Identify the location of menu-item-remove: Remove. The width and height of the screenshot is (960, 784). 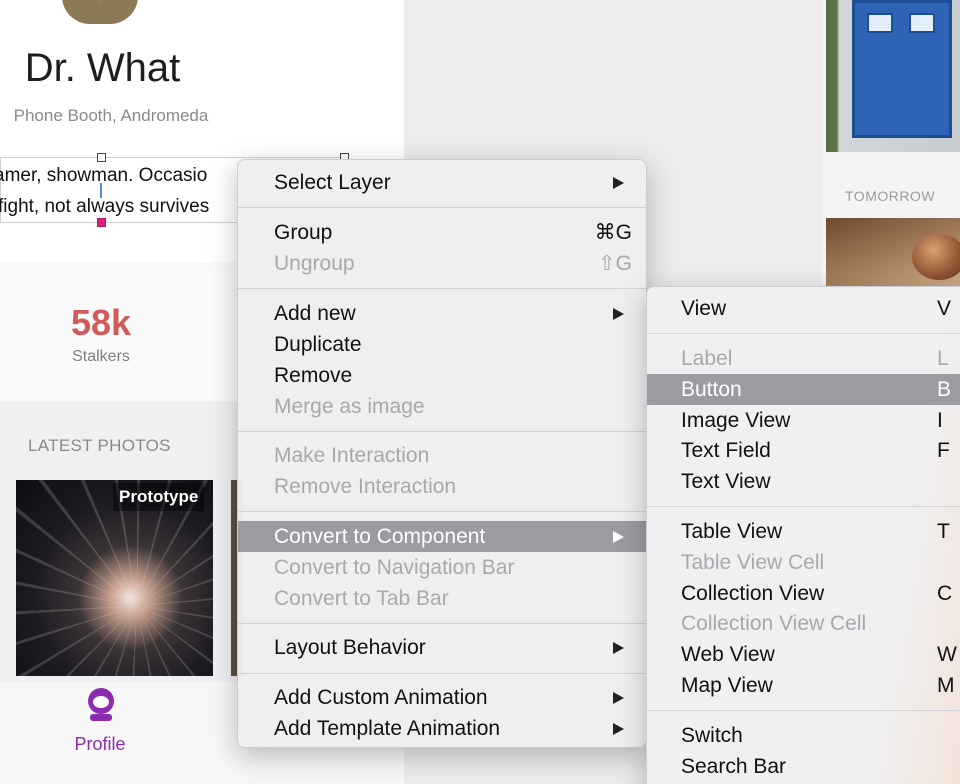
(442, 375).